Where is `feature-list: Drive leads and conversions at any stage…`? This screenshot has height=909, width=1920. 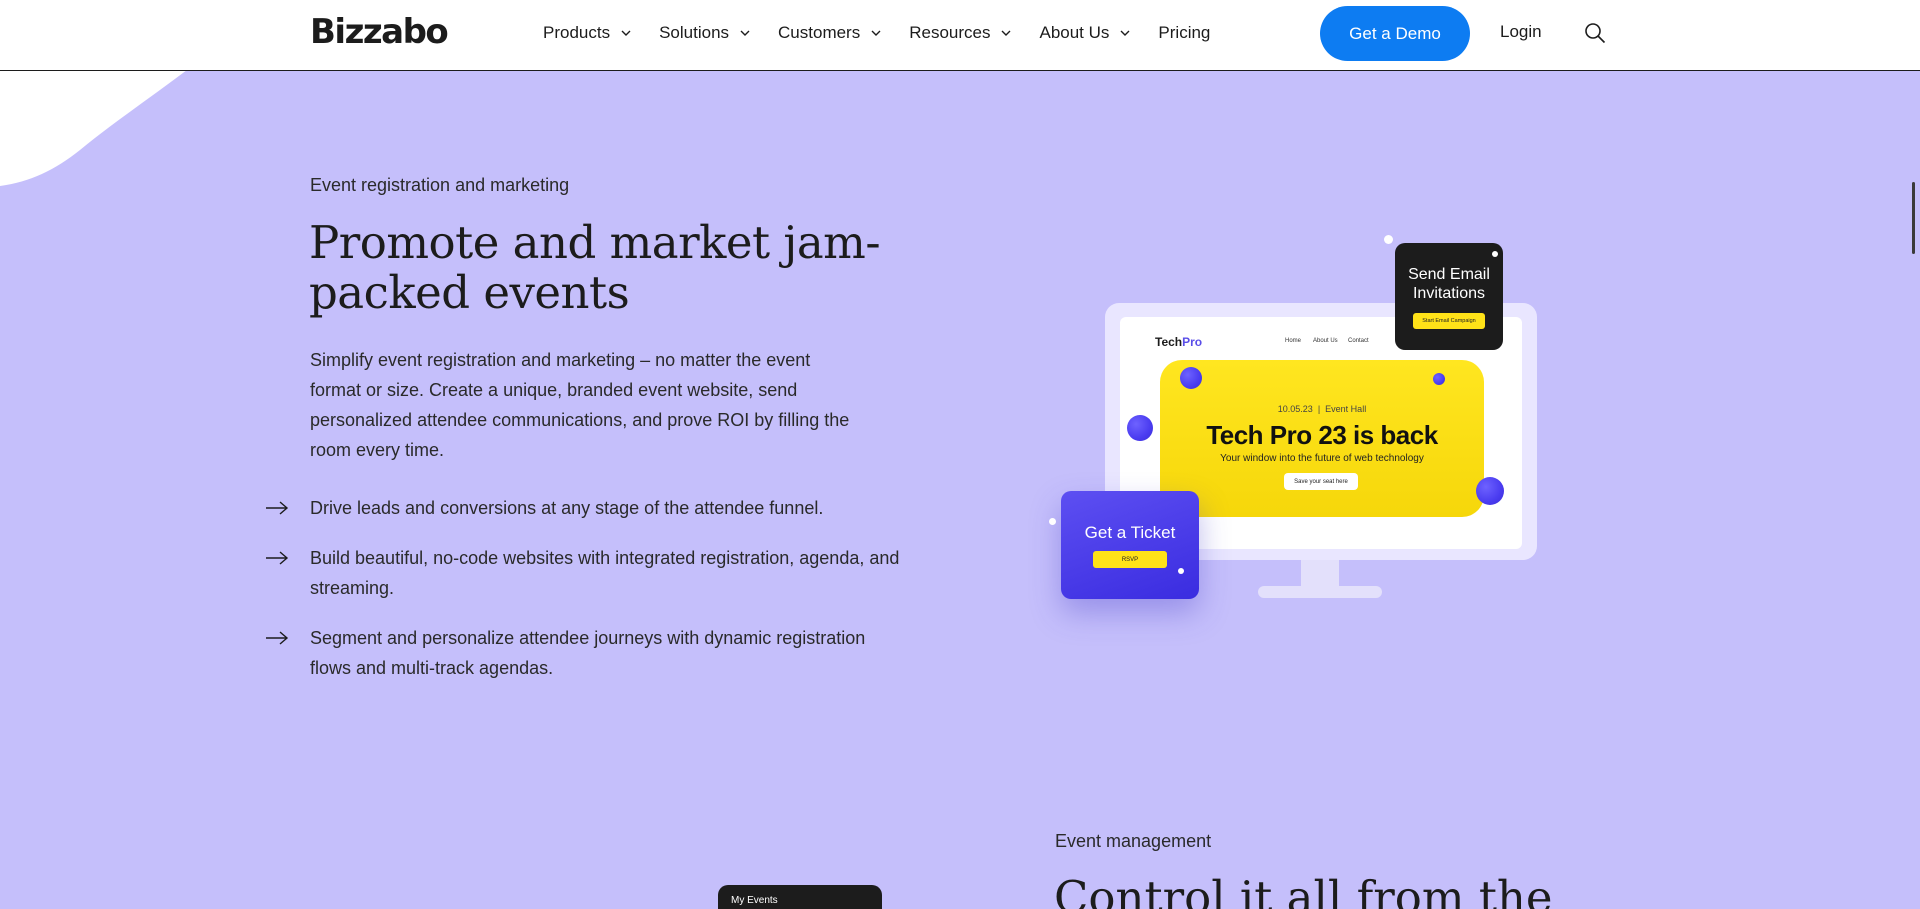 feature-list: Drive leads and conversions at any stage… is located at coordinates (585, 598).